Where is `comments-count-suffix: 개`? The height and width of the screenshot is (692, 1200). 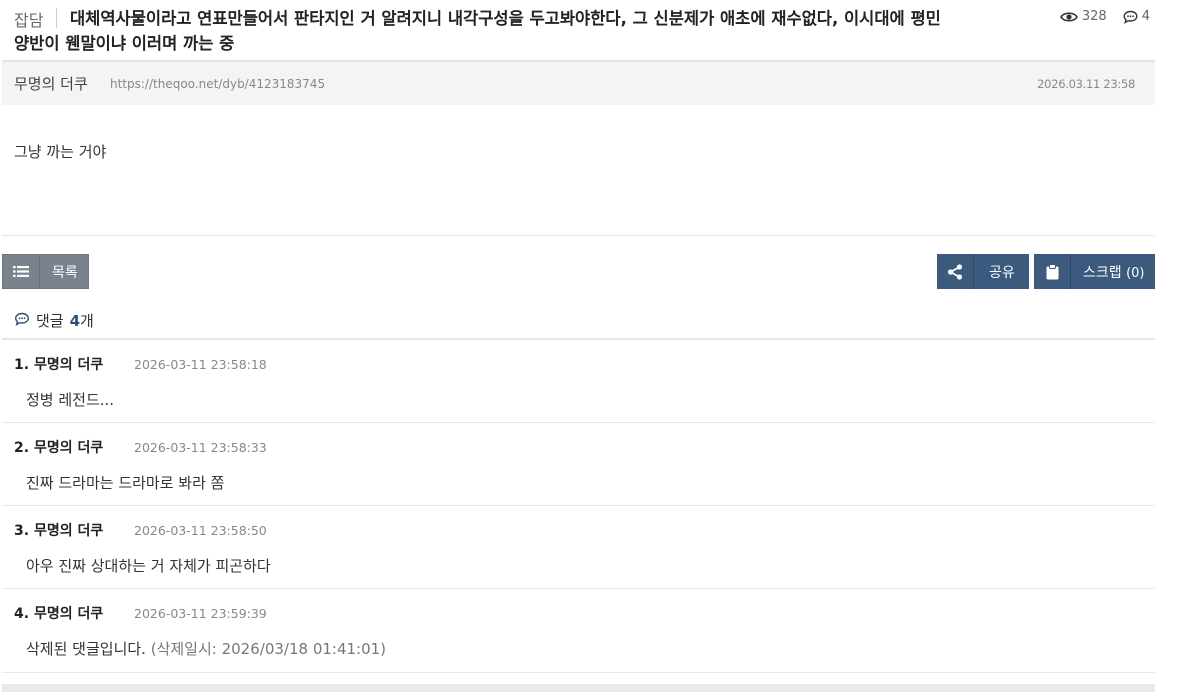
comments-count-suffix: 개 is located at coordinates (87, 321).